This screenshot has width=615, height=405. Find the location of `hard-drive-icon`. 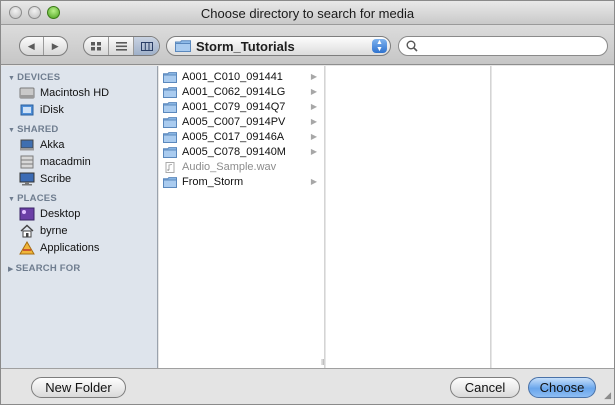

hard-drive-icon is located at coordinates (27, 93).